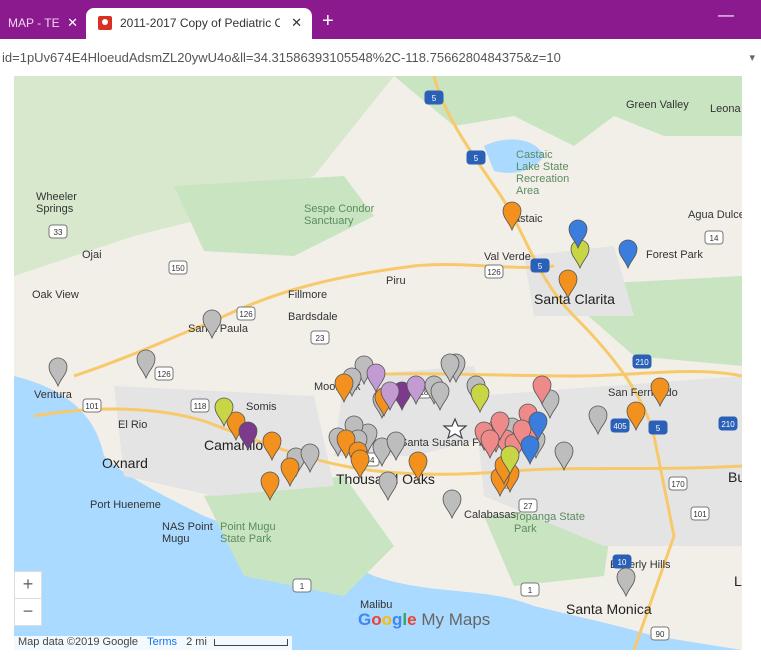 The image size is (761, 661). I want to click on place-label: Calabasas, so click(490, 515).